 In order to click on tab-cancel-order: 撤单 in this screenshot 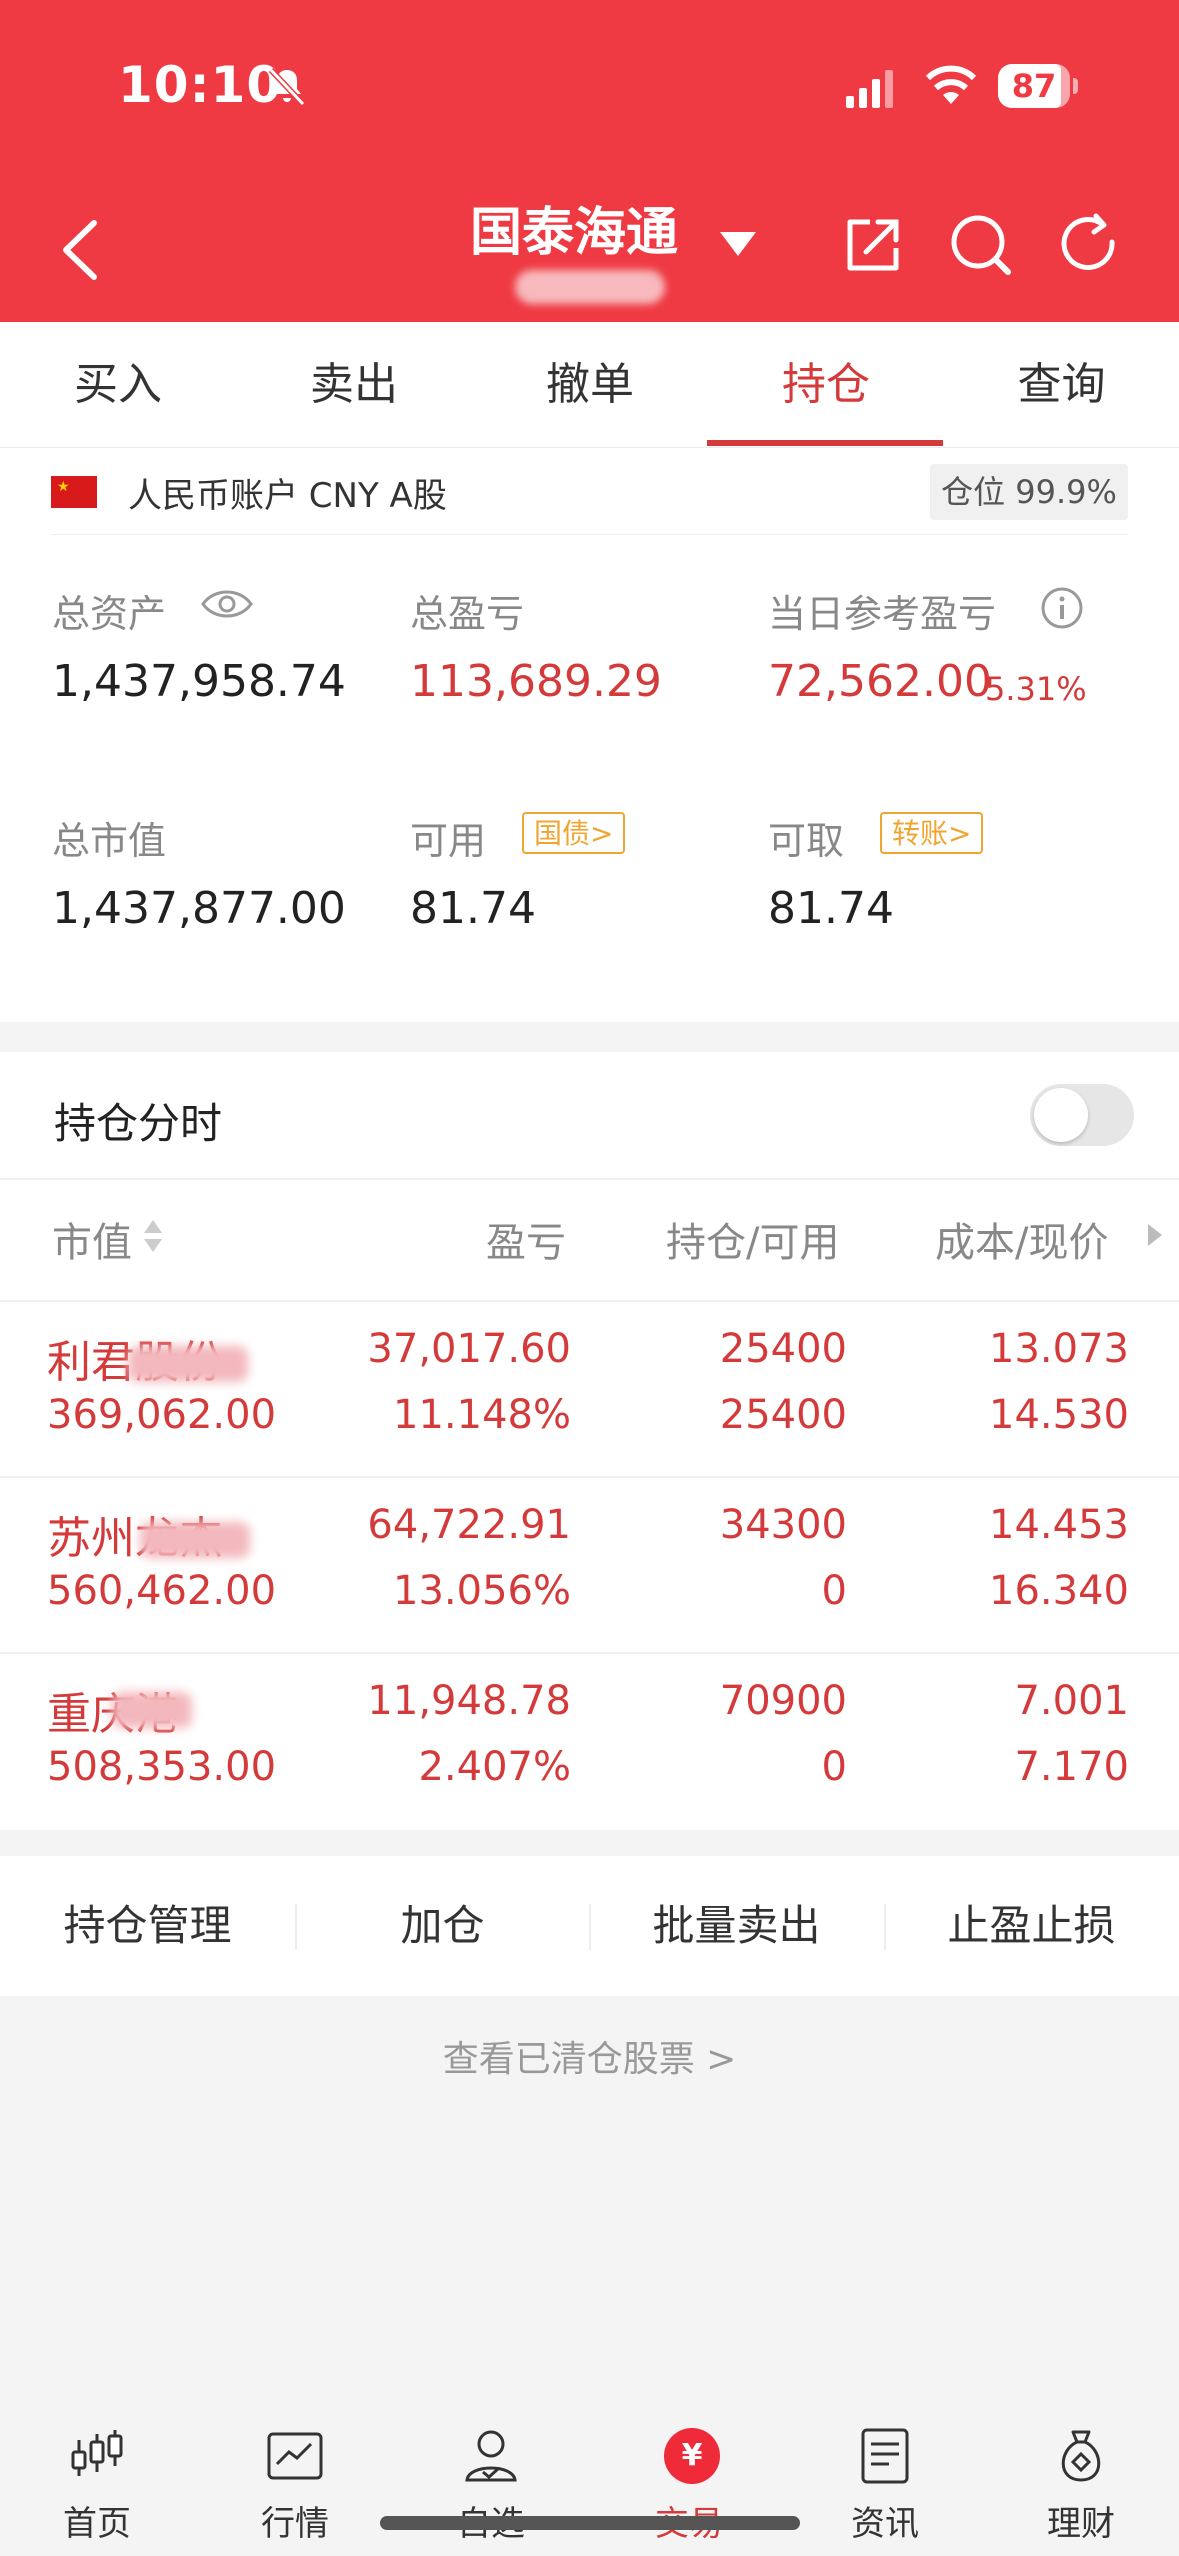, I will do `click(590, 385)`.